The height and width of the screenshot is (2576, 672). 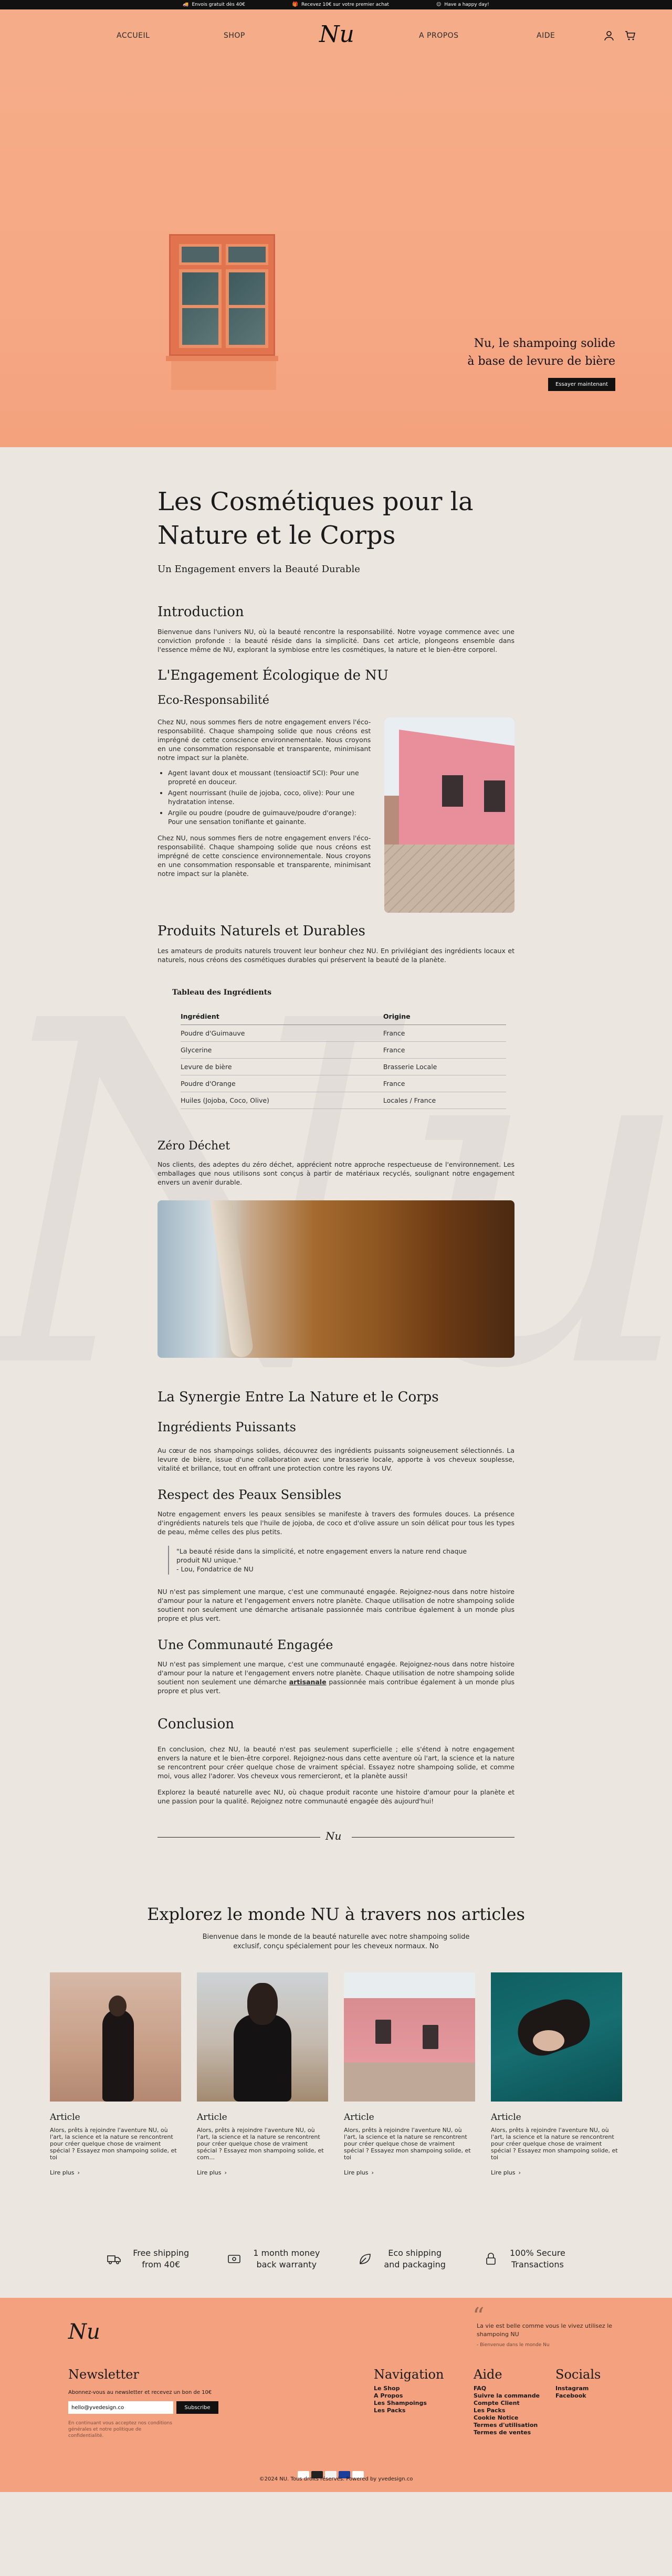 I want to click on hair-closeup-photo, so click(x=336, y=1279).